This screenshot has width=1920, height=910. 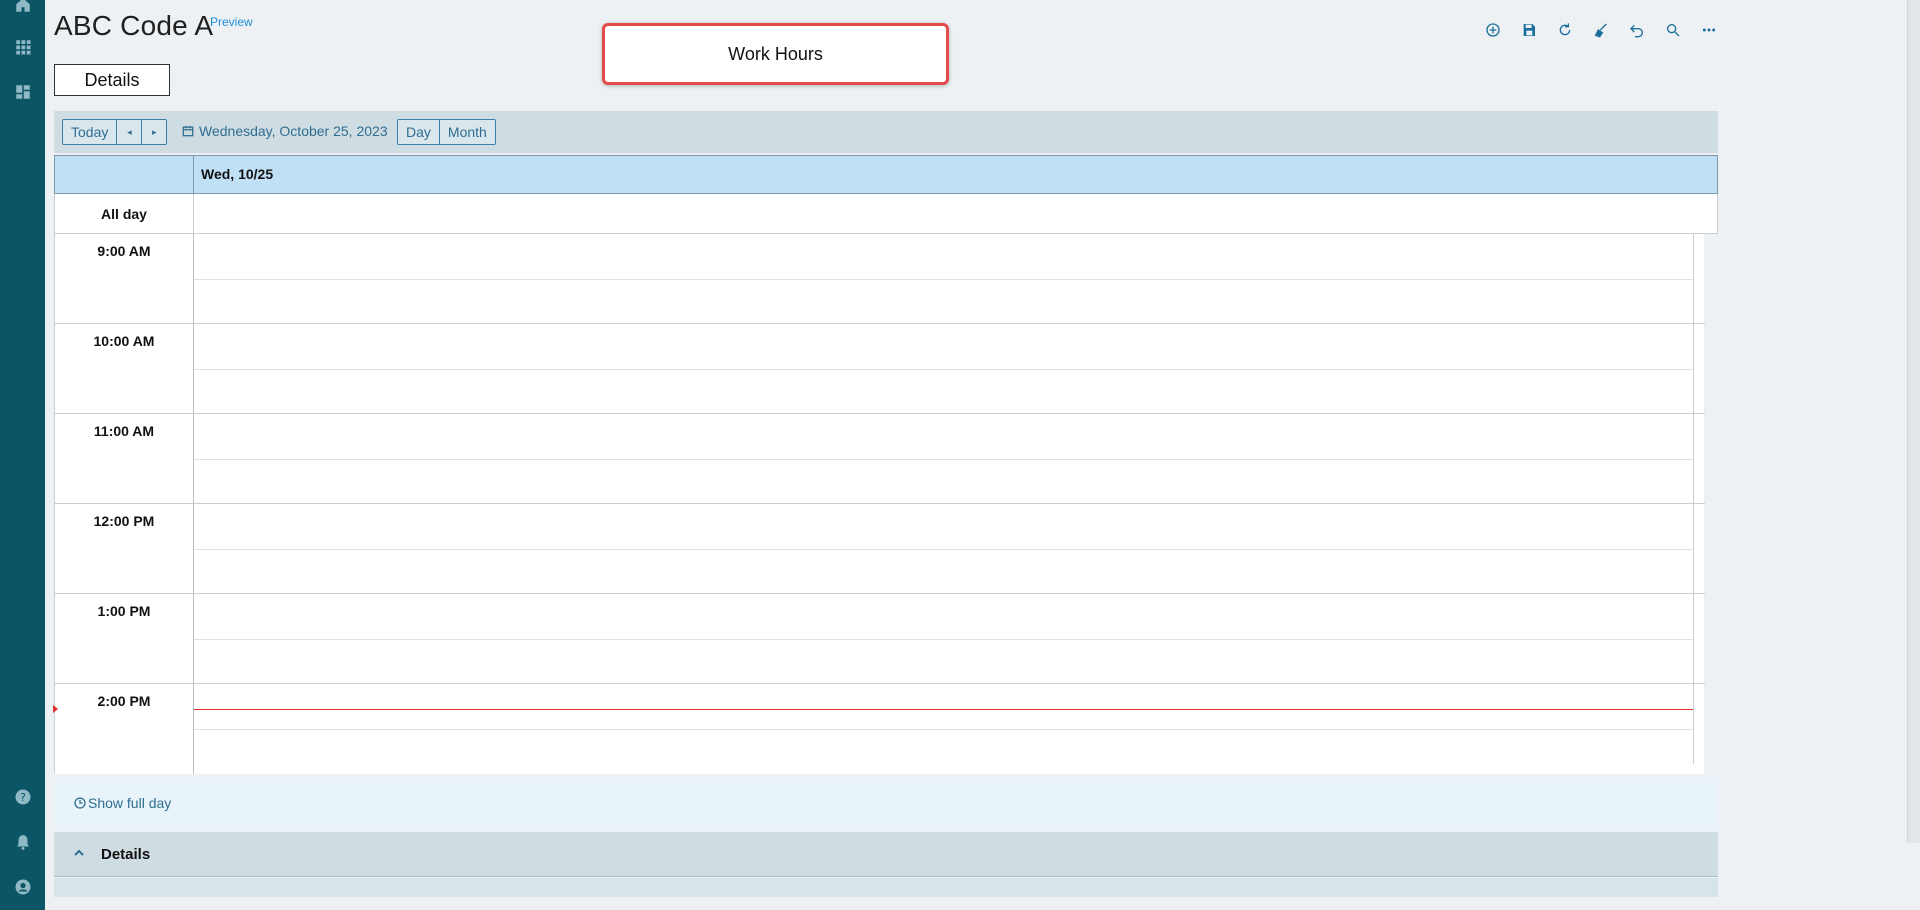 What do you see at coordinates (943, 709) in the screenshot?
I see `current-time-indicator` at bounding box center [943, 709].